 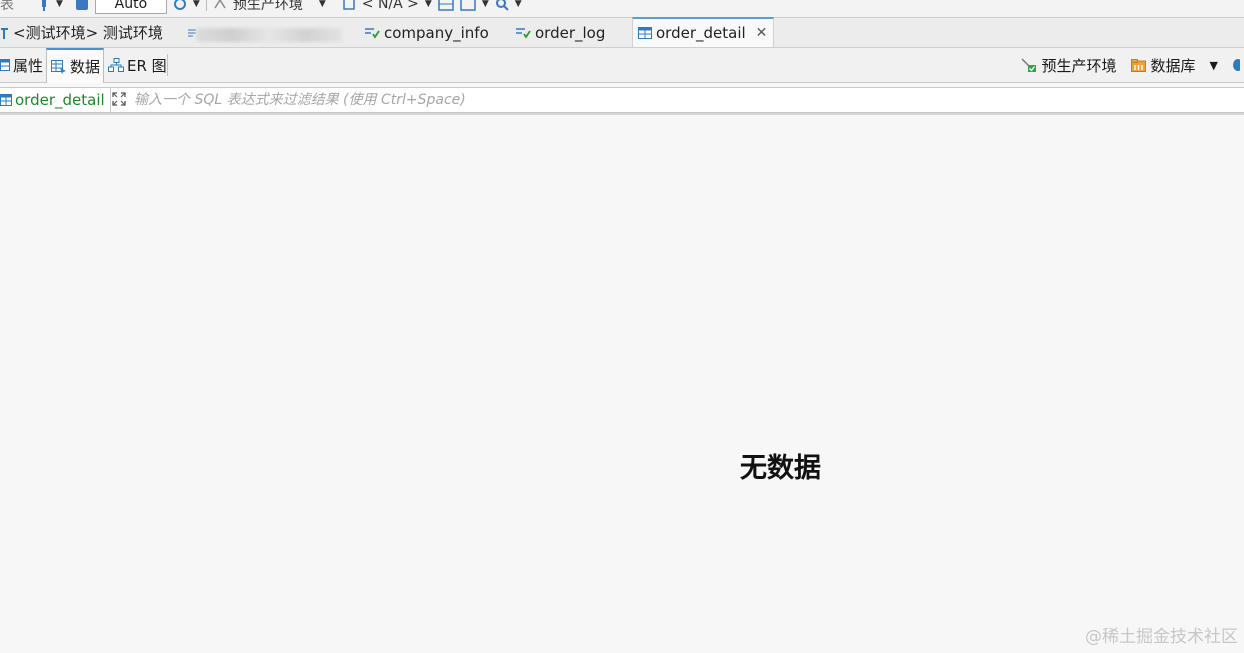 I want to click on database-selector: 数据库, so click(x=1163, y=65).